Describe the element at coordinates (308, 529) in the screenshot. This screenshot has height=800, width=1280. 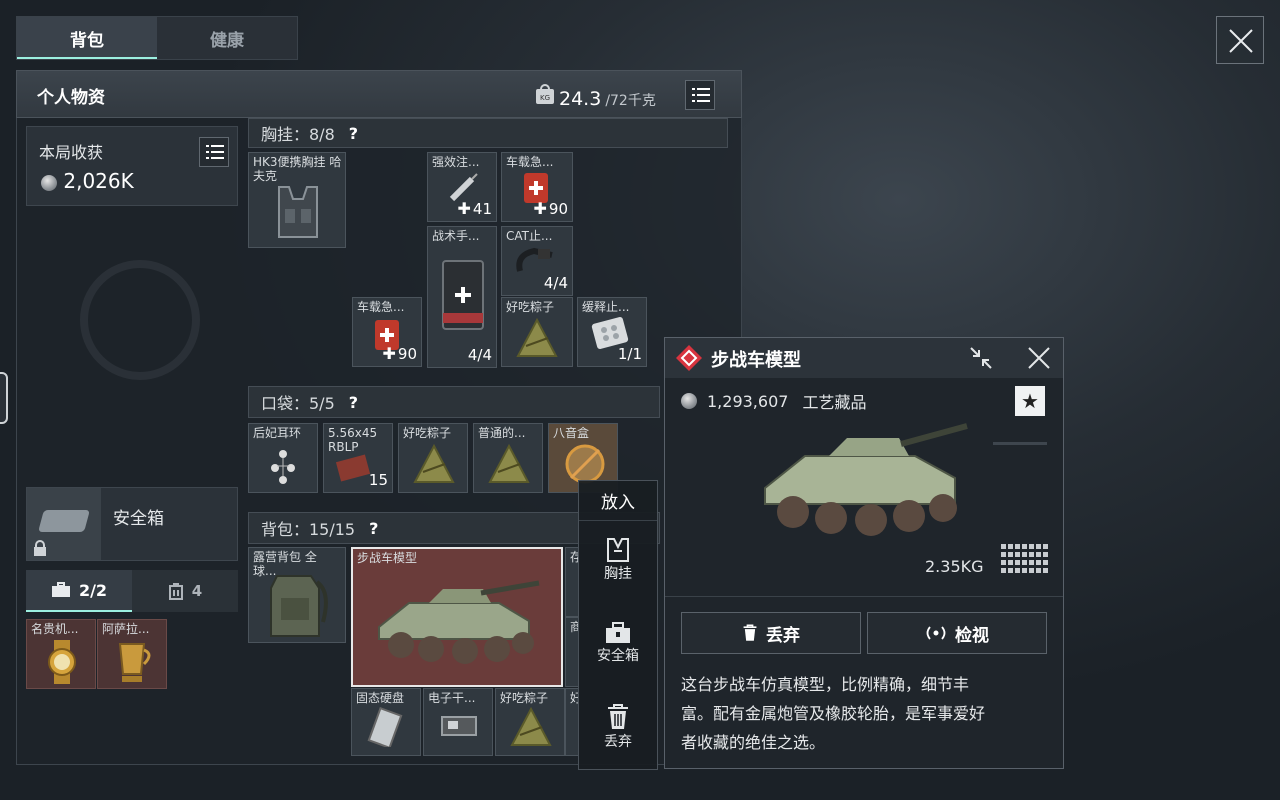
I see `backpack-label: 背包：15/15` at that location.